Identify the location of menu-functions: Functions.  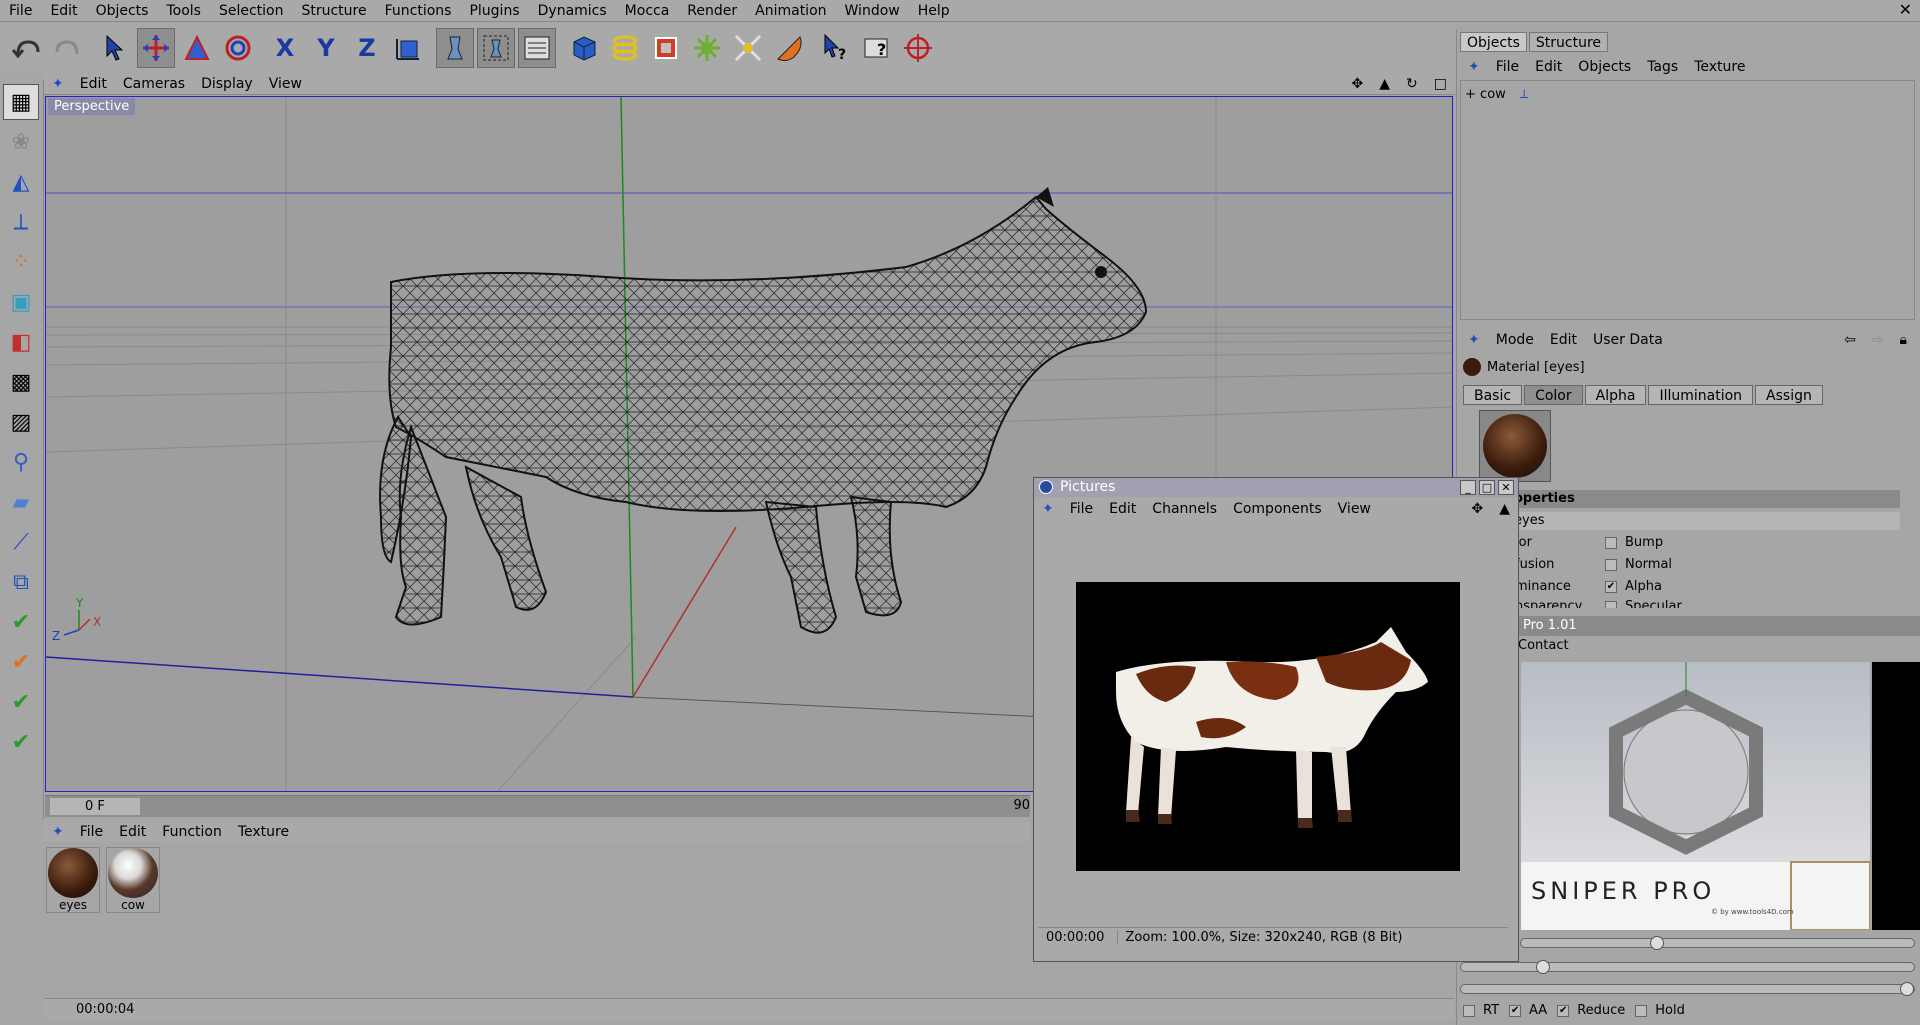
(418, 11).